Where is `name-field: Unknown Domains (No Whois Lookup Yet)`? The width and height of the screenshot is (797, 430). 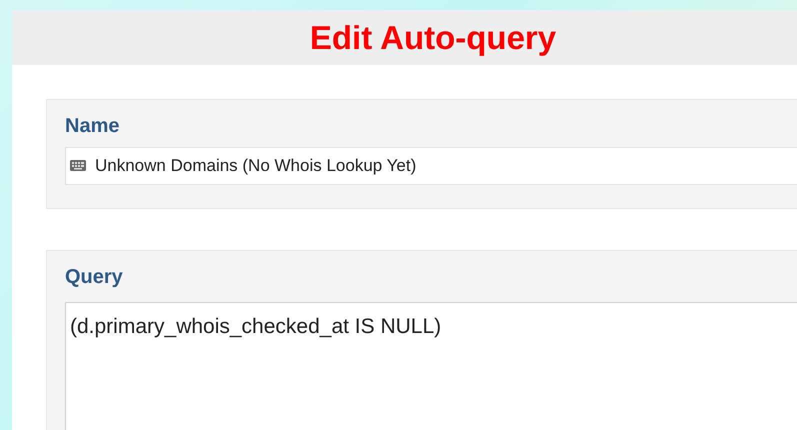
name-field: Unknown Domains (No Whois Lookup Yet) is located at coordinates (431, 165).